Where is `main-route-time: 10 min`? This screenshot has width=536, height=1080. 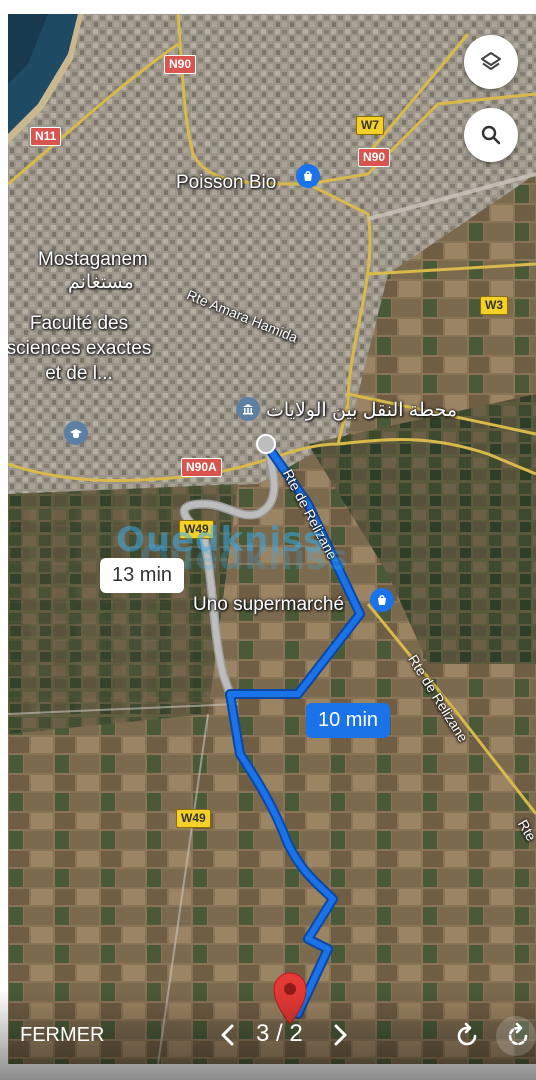
main-route-time: 10 min is located at coordinates (348, 720).